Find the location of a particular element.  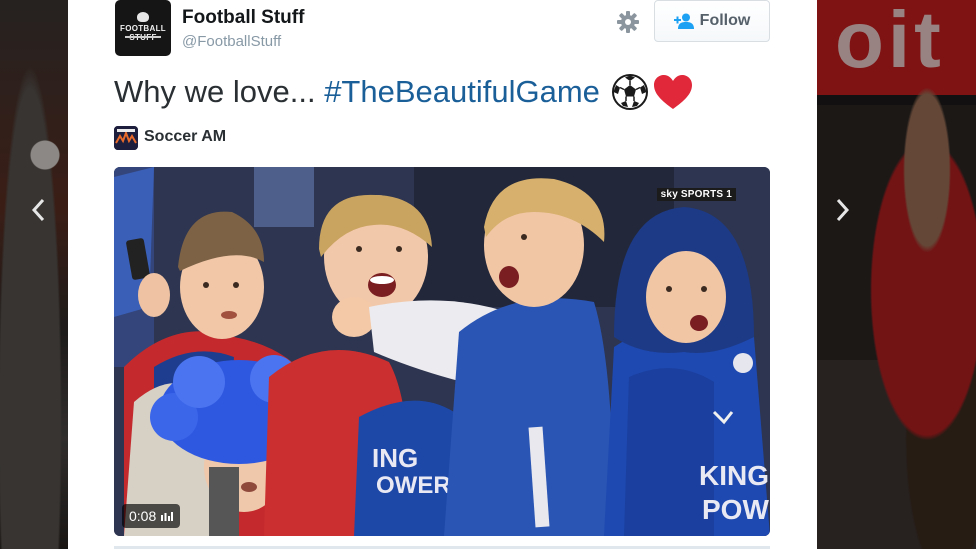

avatar-logo-text: FOOTBALL STUFF is located at coordinates (143, 33).